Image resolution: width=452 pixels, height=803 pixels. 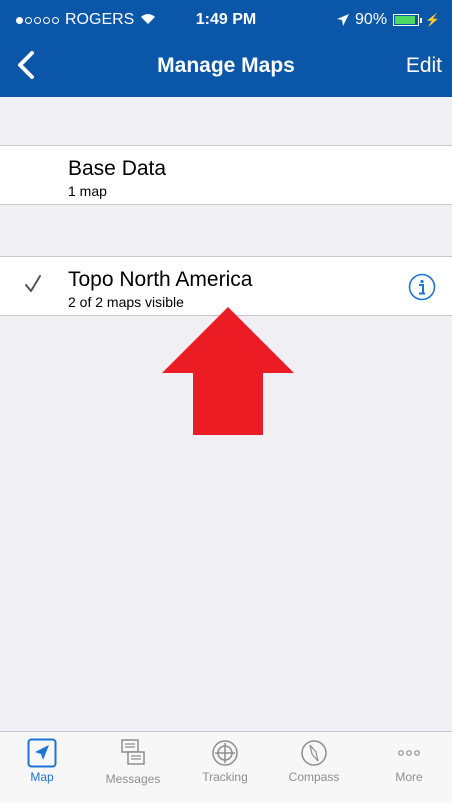 I want to click on tab-label: Map, so click(x=42, y=777).